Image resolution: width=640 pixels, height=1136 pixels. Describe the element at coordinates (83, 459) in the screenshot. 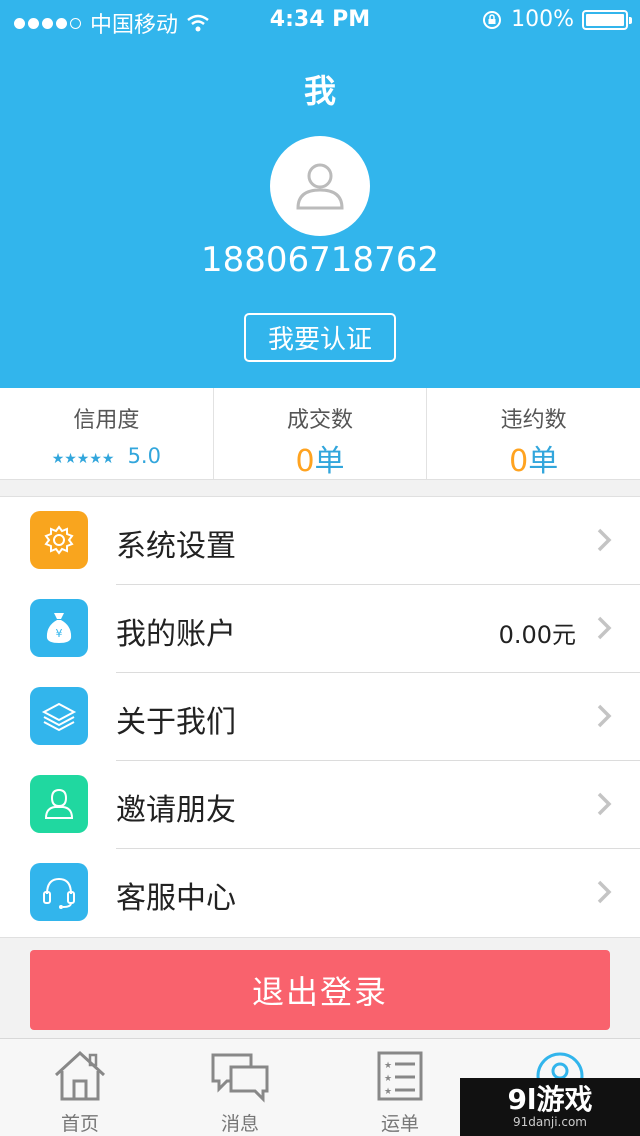

I see `star-rating-icon: ★★★★★` at that location.